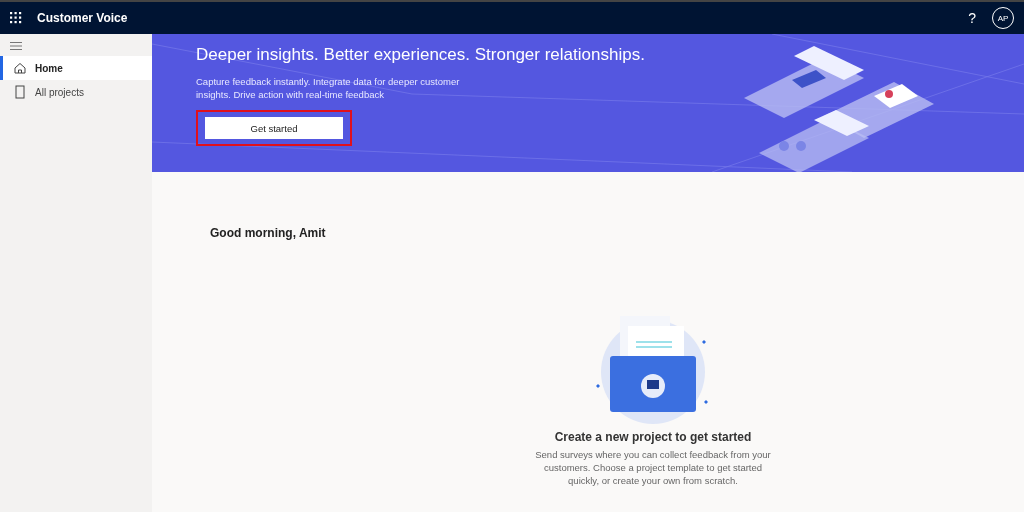 The height and width of the screenshot is (512, 1024). I want to click on home-icon, so click(20, 68).